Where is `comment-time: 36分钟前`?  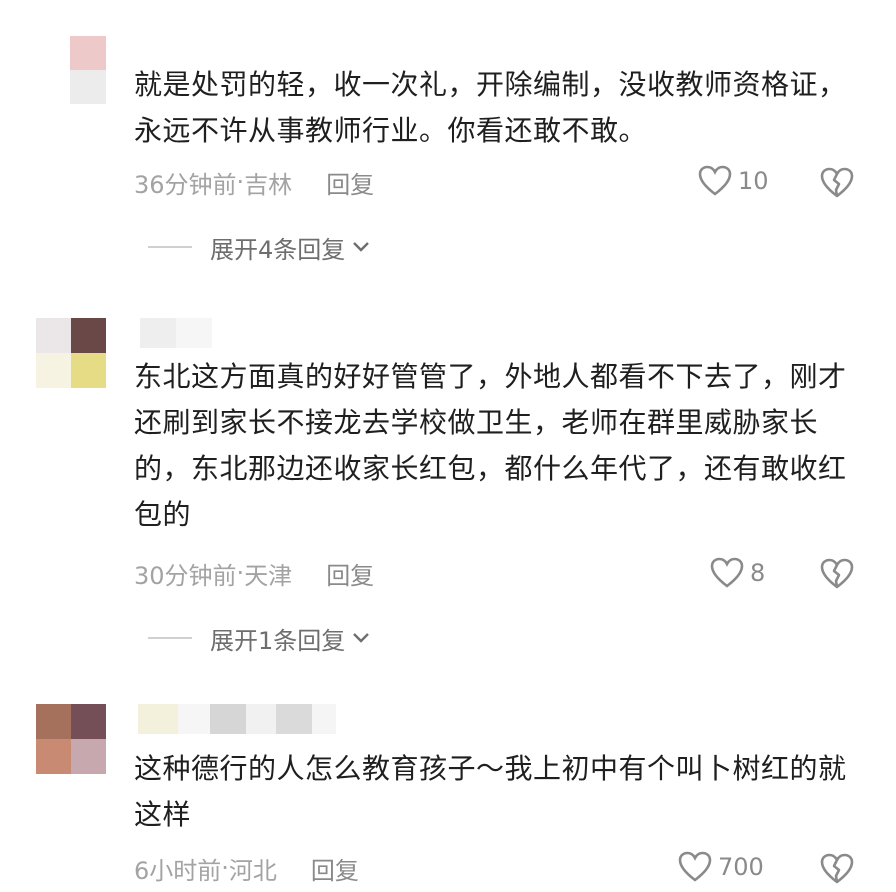 comment-time: 36分钟前 is located at coordinates (185, 184).